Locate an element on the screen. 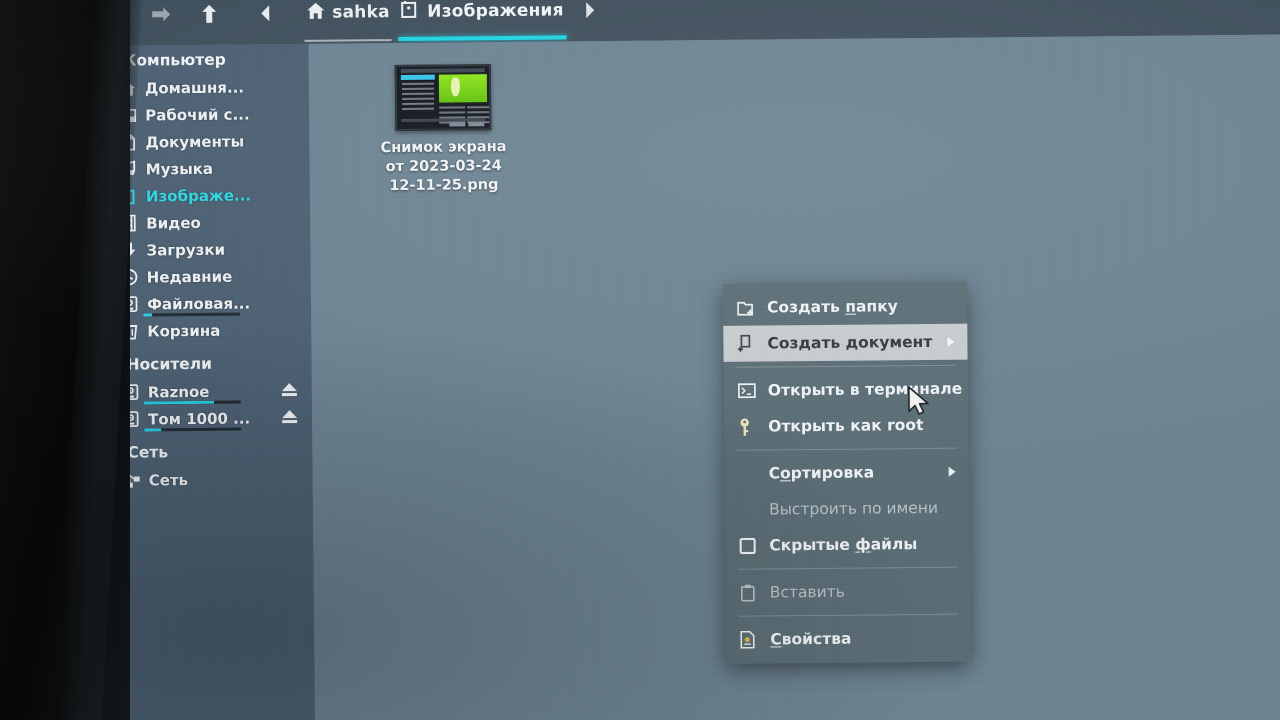  trash-icon is located at coordinates (129, 331).